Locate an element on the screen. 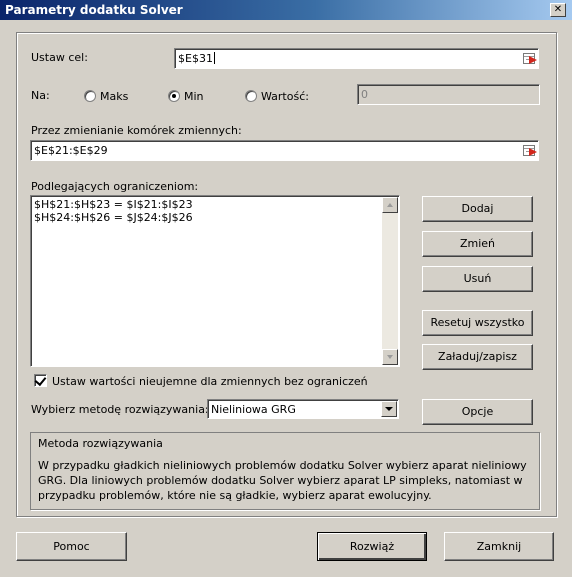 Image resolution: width=572 pixels, height=577 pixels. method-selected-value: Nieliniowa GRG is located at coordinates (253, 409).